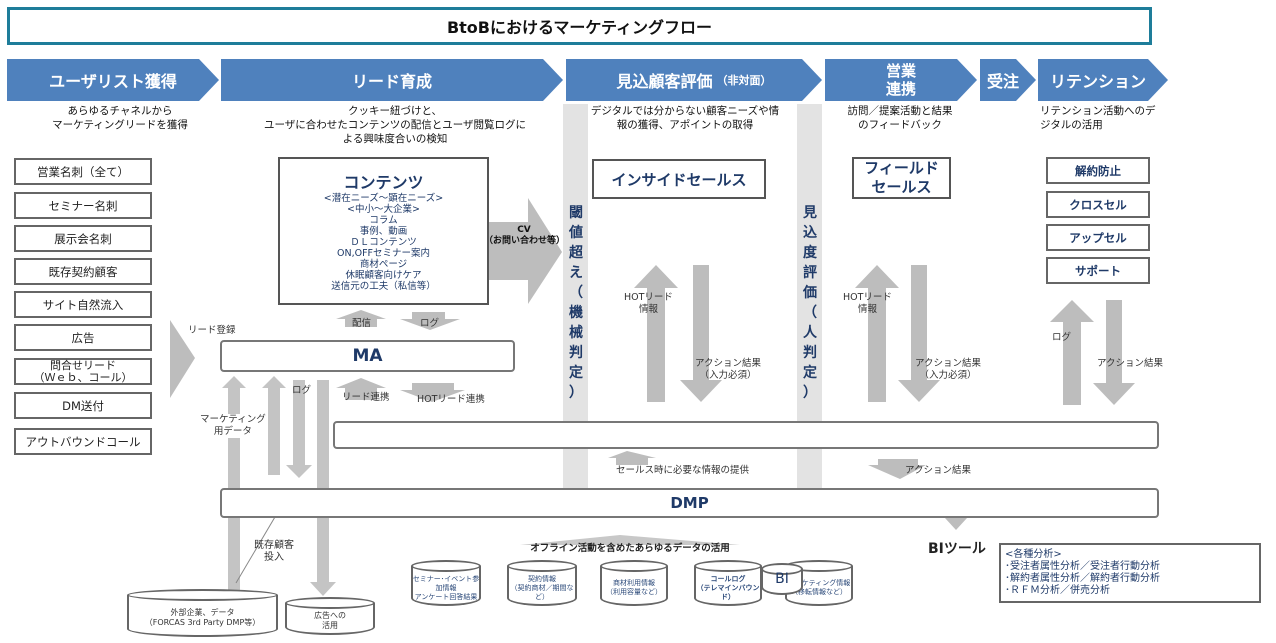  I want to click on source-seminar-card: セミナー名刺, so click(83, 205).